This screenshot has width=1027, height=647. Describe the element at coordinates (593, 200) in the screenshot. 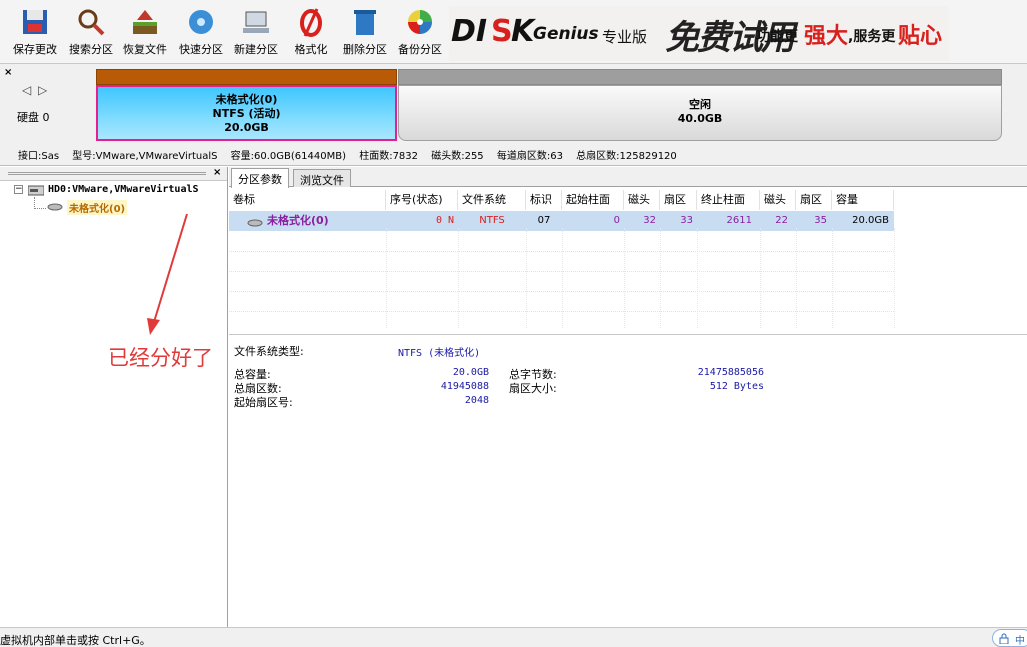

I see `col-header-start-cyl: 起始柱面` at that location.